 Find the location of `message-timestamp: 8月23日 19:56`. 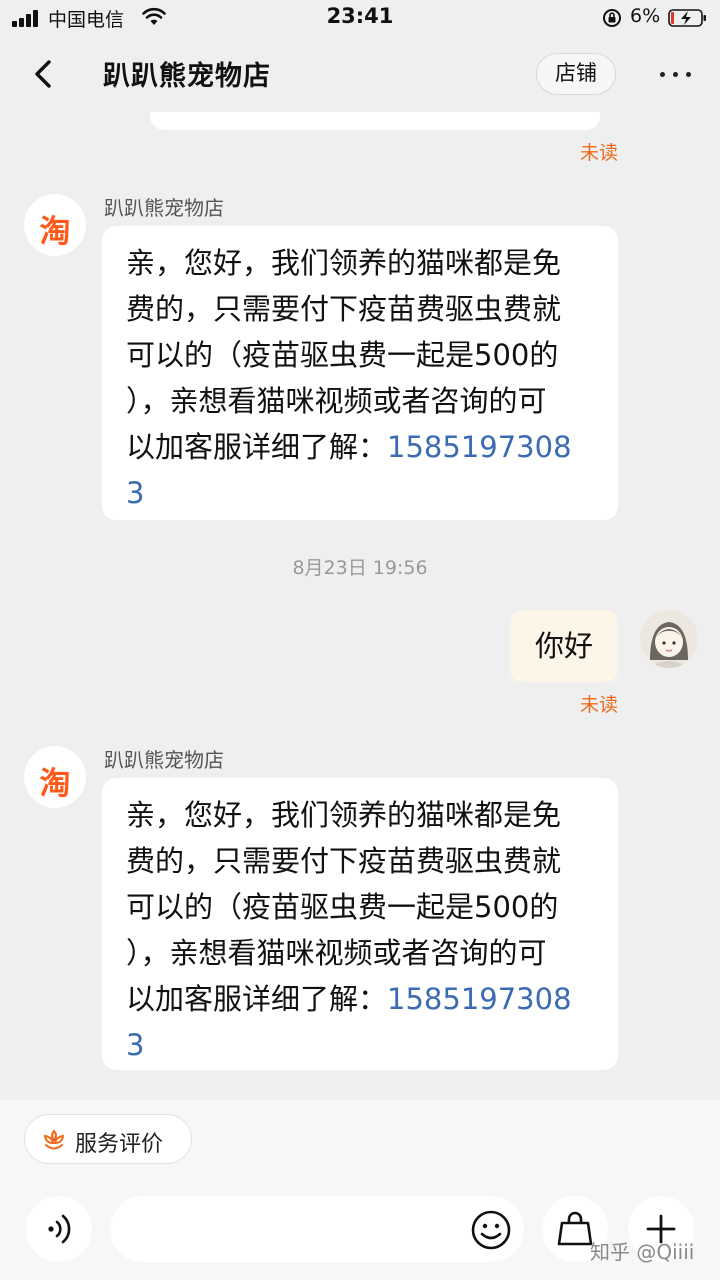

message-timestamp: 8月23日 19:56 is located at coordinates (360, 568).